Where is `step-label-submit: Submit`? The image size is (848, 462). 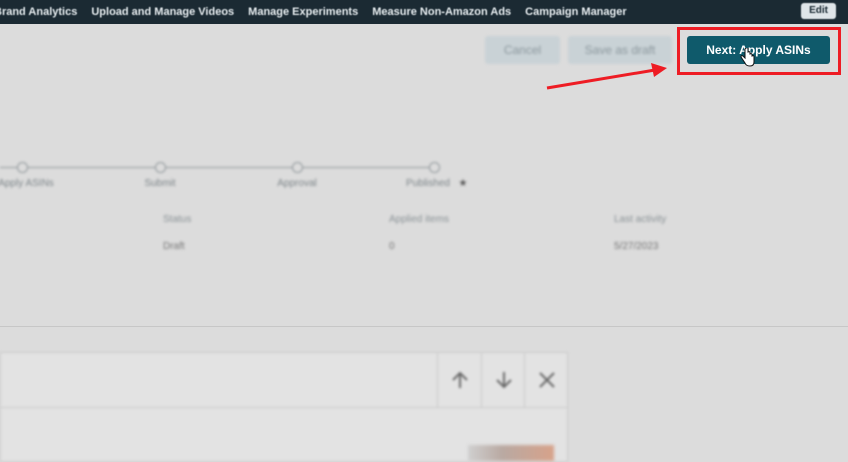
step-label-submit: Submit is located at coordinates (160, 183).